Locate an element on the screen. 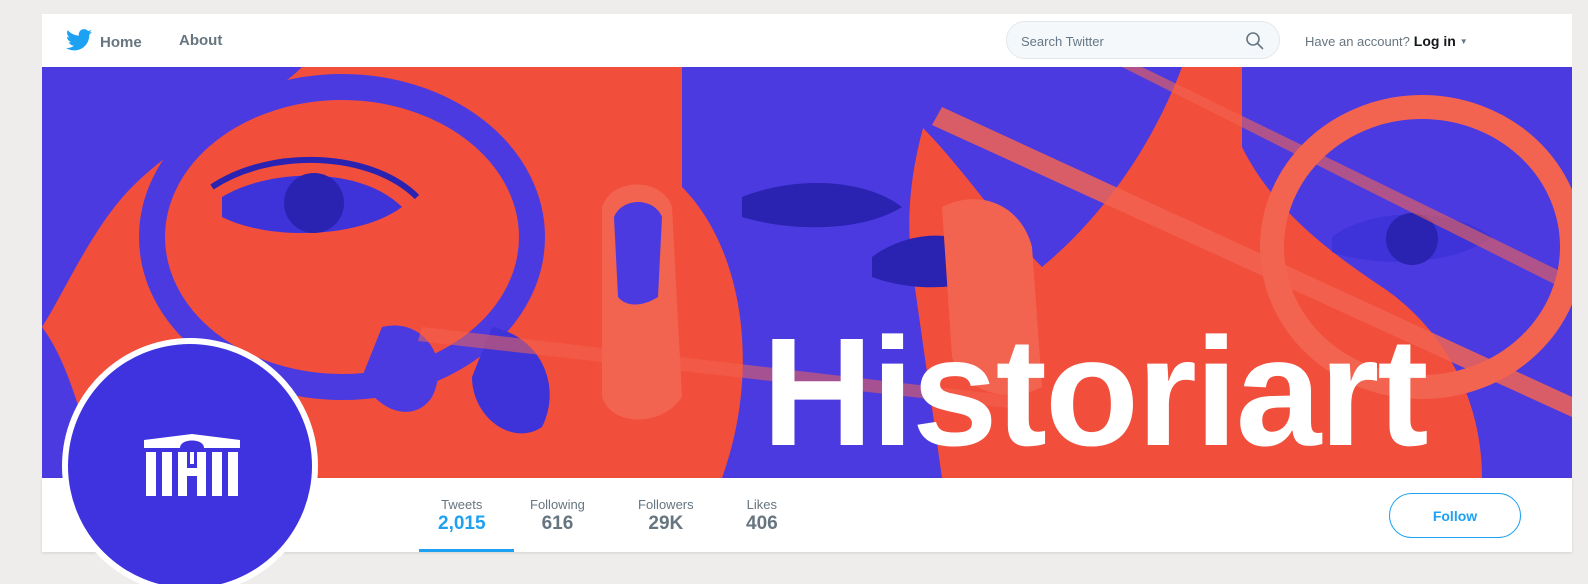 This screenshot has width=1588, height=584. stat-label: Following is located at coordinates (557, 504).